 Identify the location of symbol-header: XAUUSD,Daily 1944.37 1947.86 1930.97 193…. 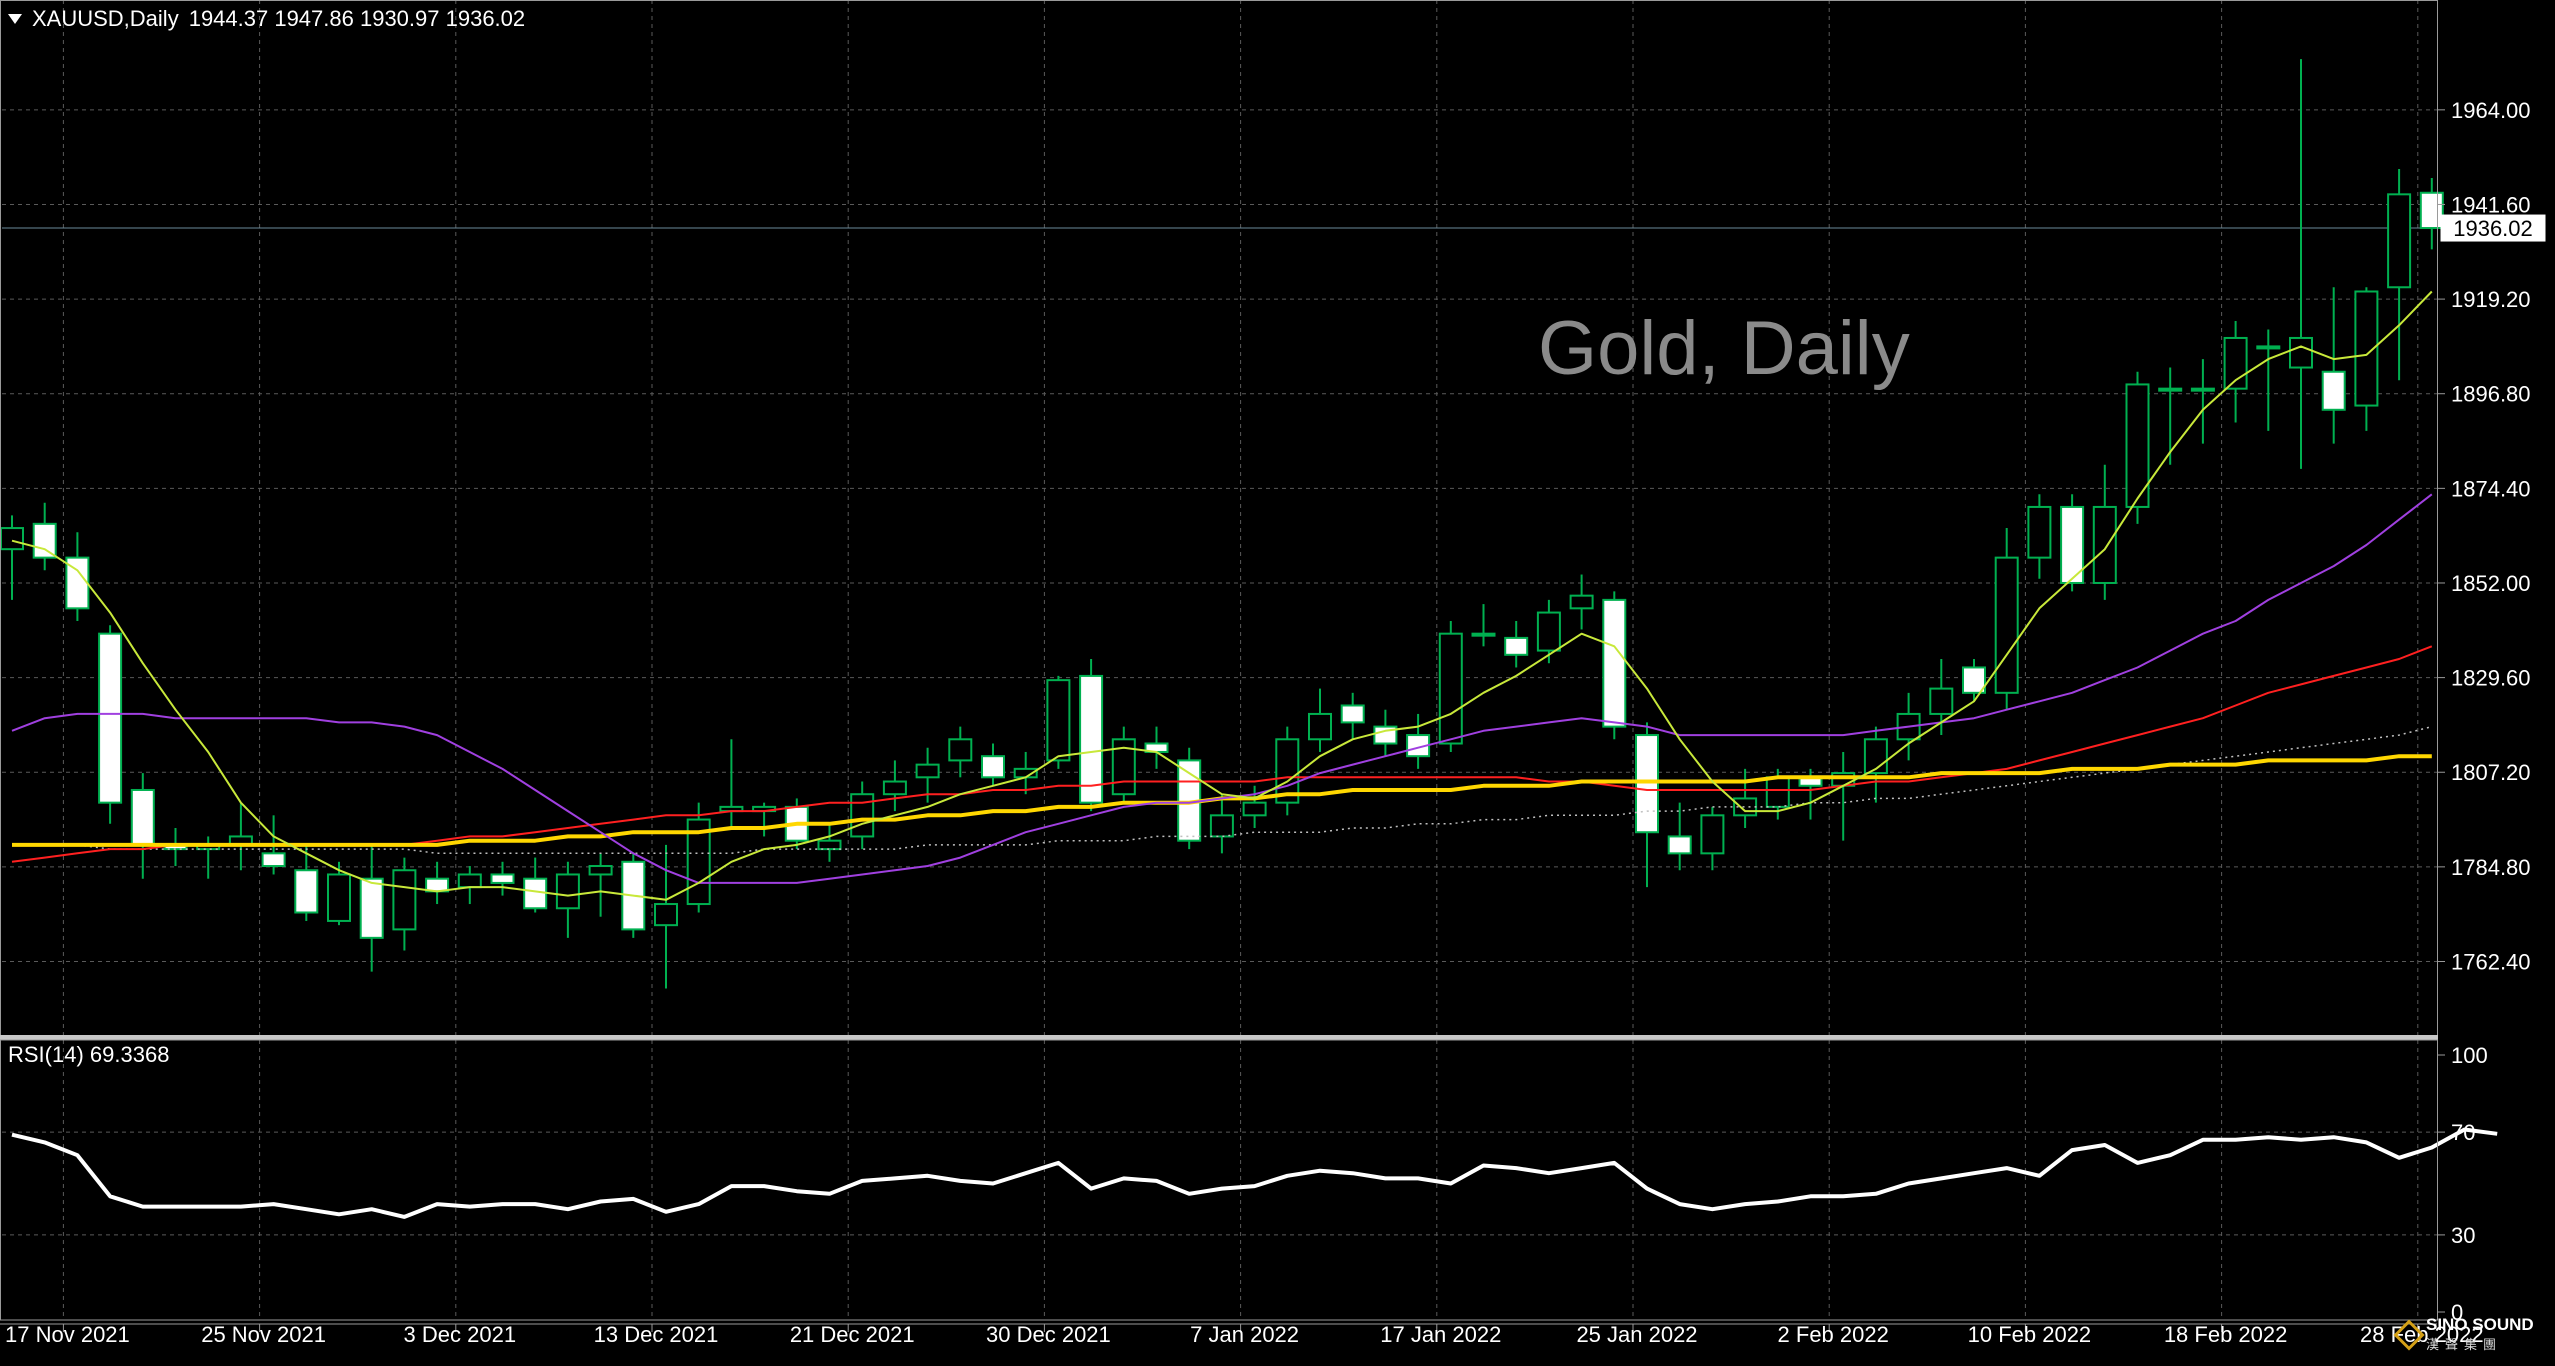
(266, 19).